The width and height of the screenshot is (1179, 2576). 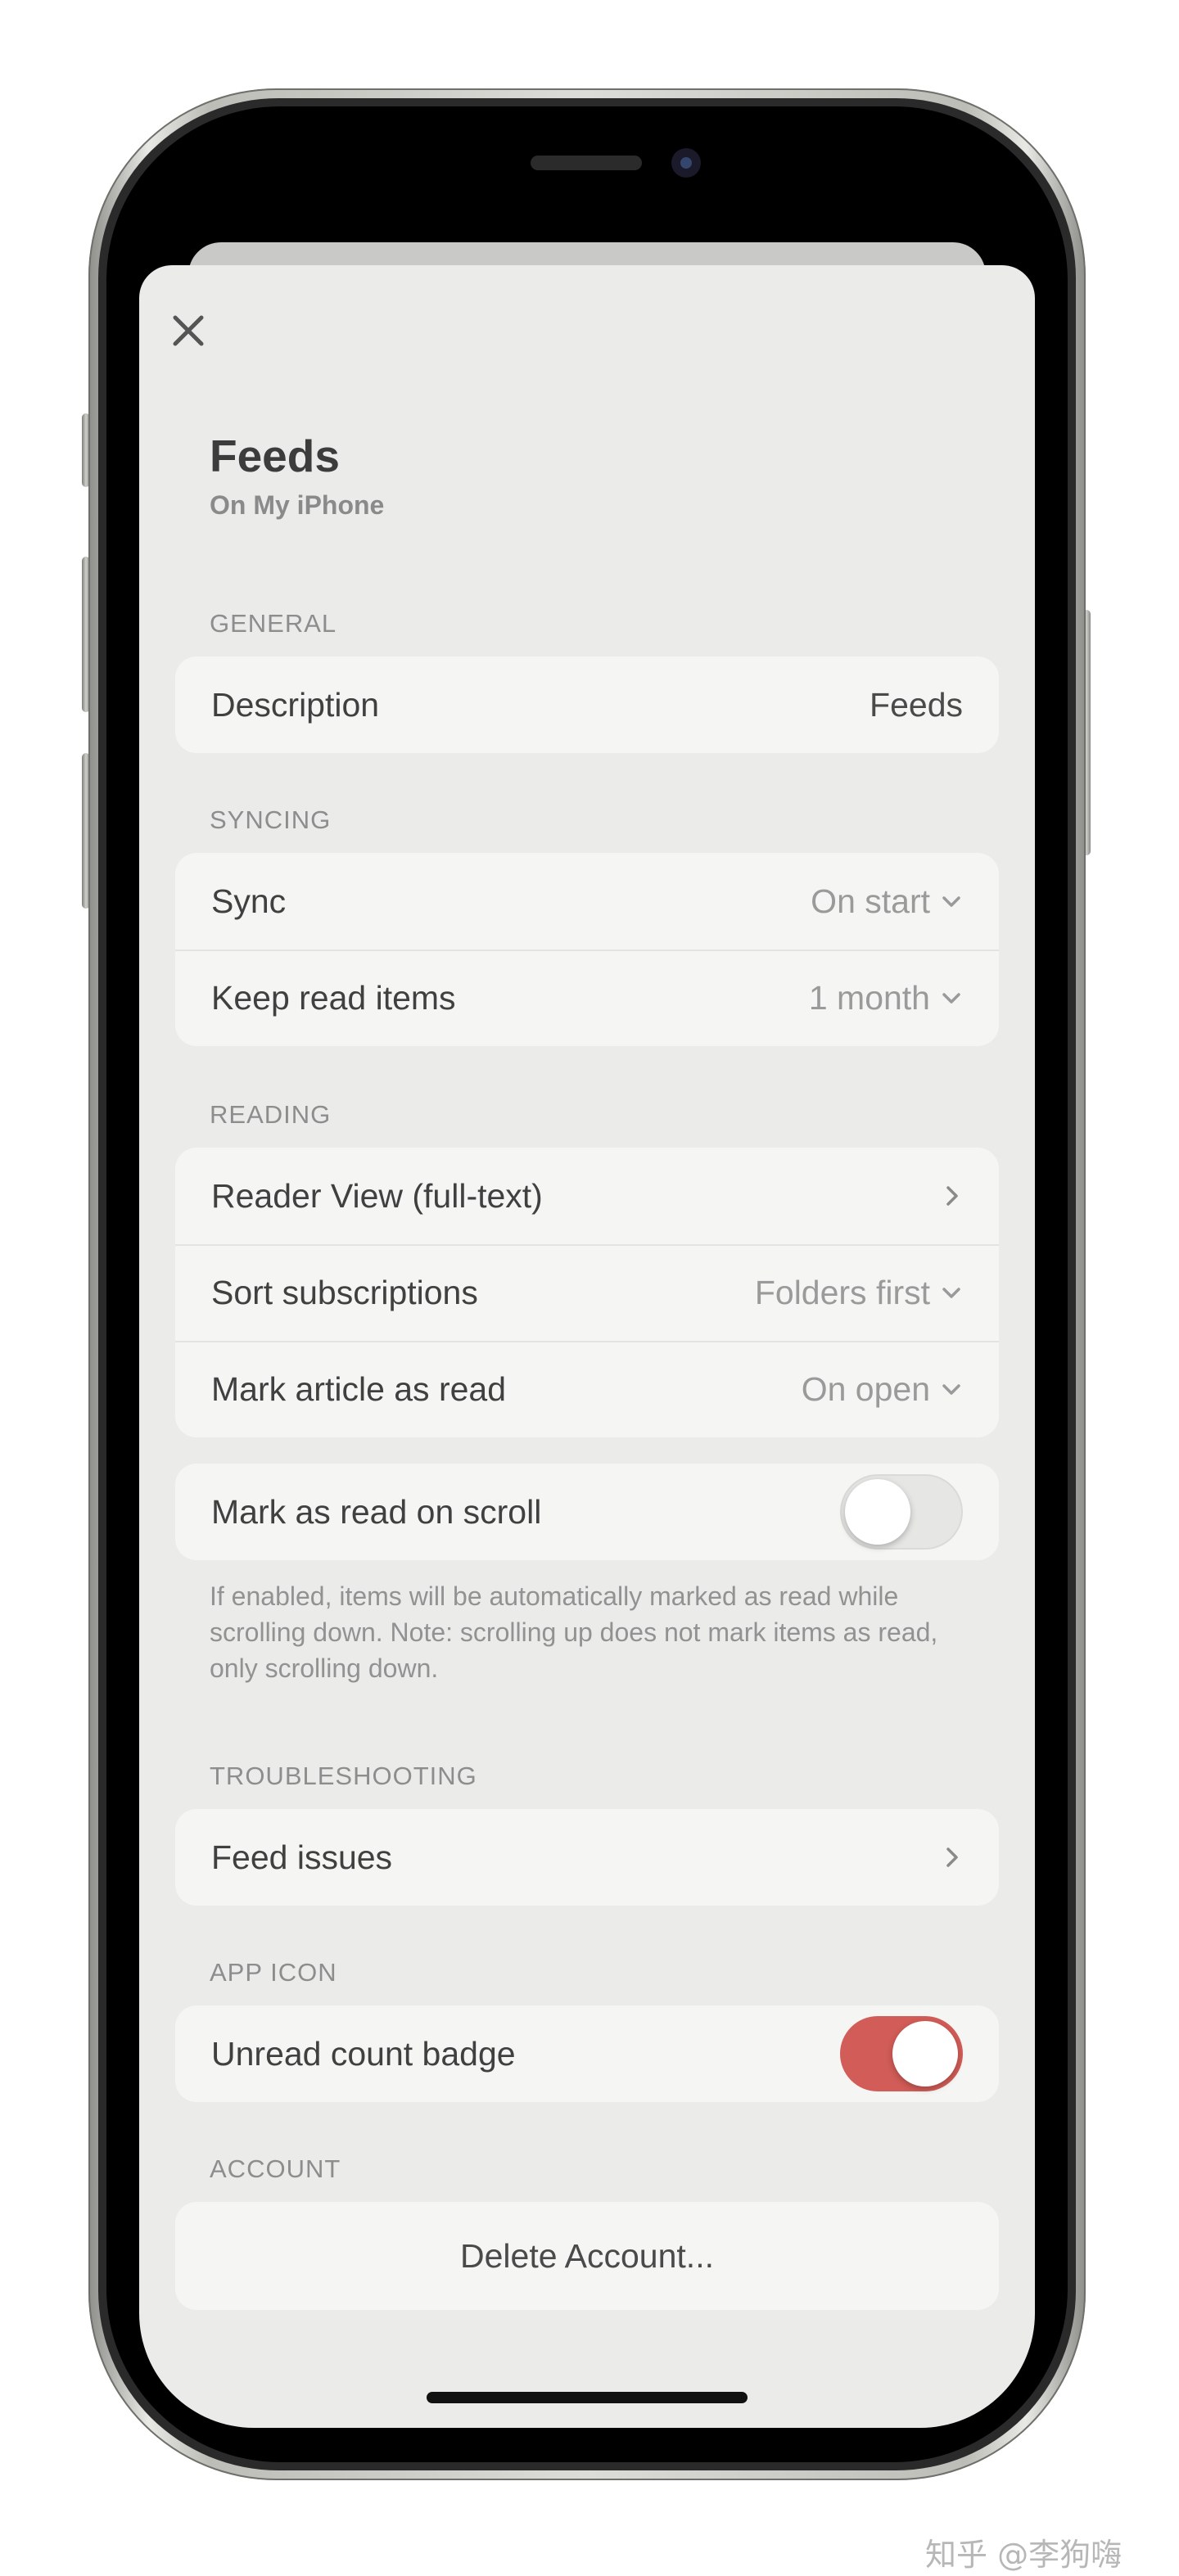 What do you see at coordinates (587, 2397) in the screenshot?
I see `home-indicator` at bounding box center [587, 2397].